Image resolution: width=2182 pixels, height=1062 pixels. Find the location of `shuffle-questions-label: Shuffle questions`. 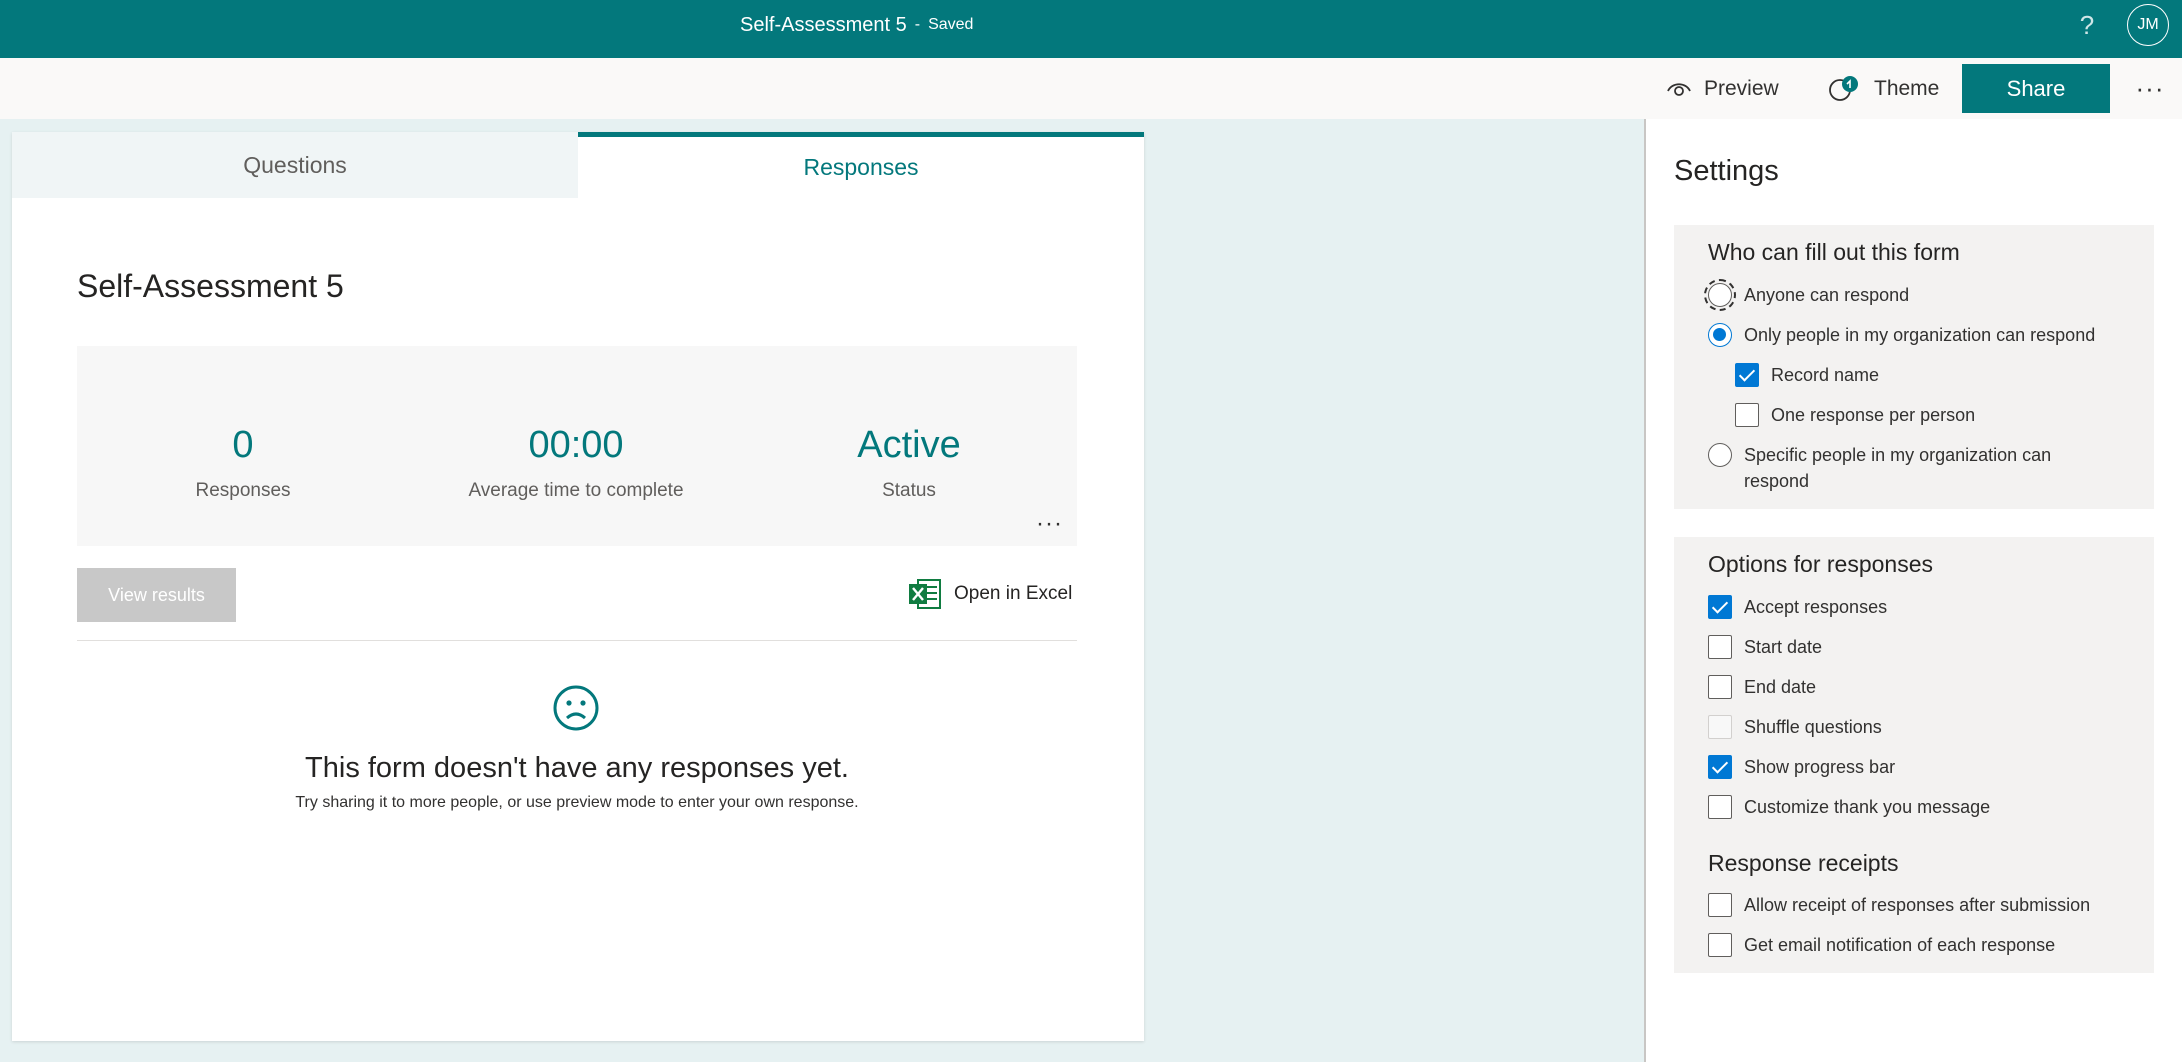

shuffle-questions-label: Shuffle questions is located at coordinates (1813, 727).